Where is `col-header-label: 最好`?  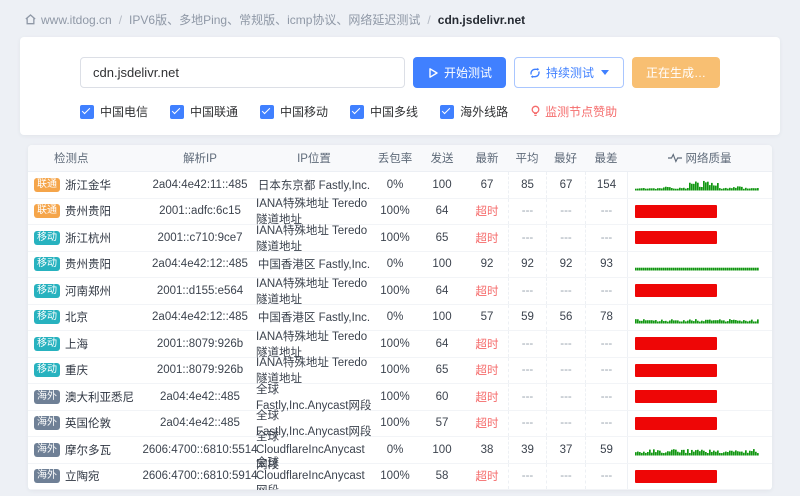
col-header-label: 最好 is located at coordinates (565, 159).